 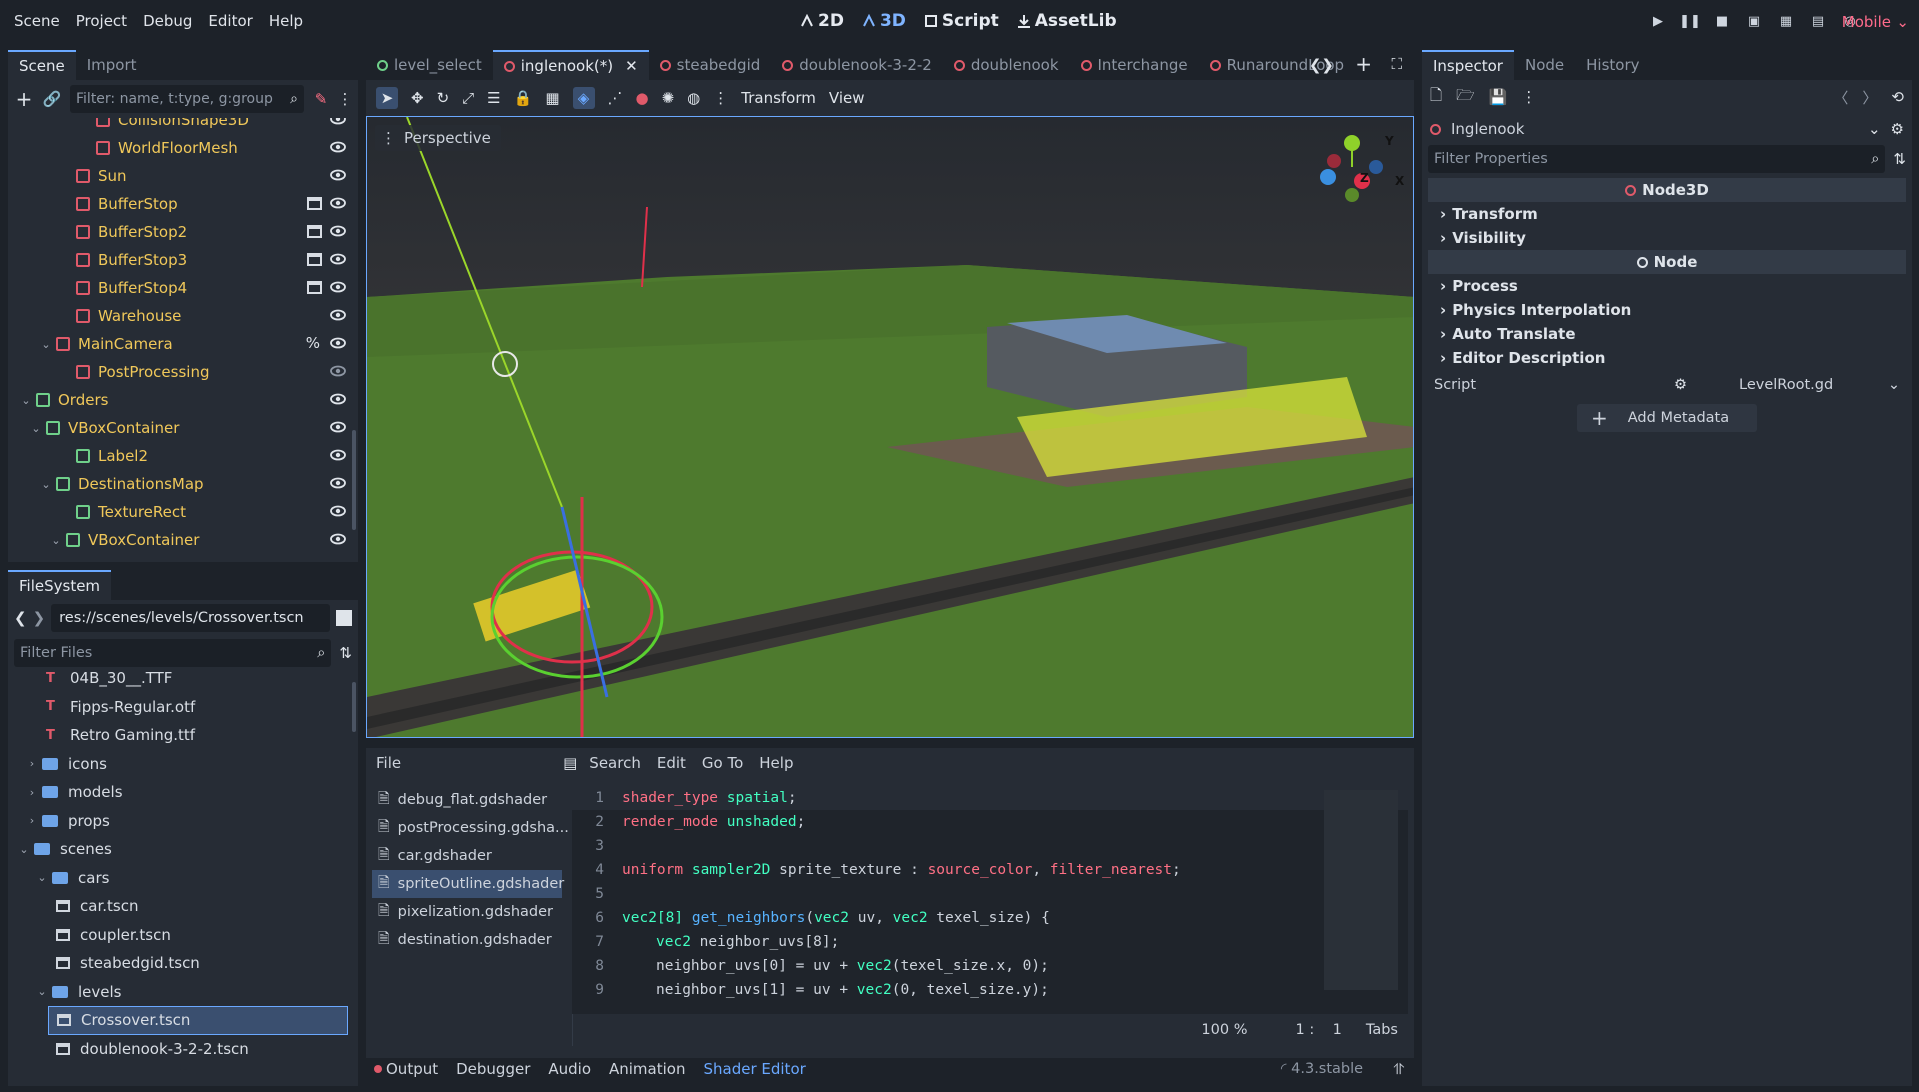 What do you see at coordinates (186, 344) in the screenshot?
I see `tree-node: ⌄ MainCamera%` at bounding box center [186, 344].